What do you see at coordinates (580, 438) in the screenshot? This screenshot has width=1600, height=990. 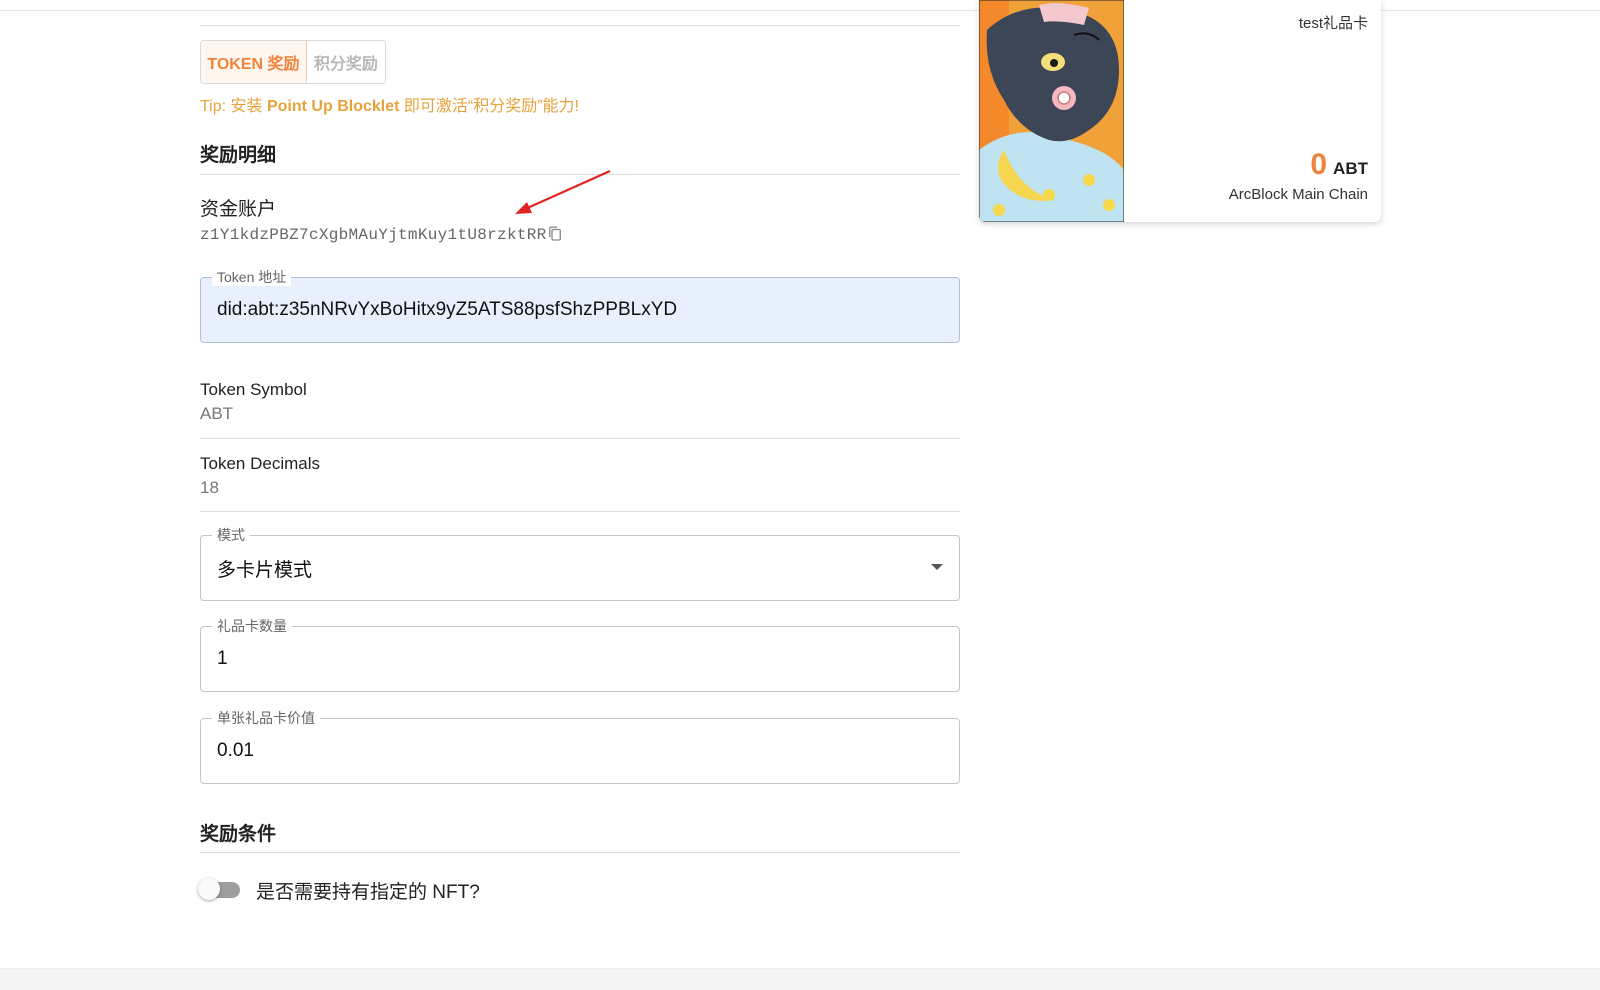 I see `divider-token-symbol` at bounding box center [580, 438].